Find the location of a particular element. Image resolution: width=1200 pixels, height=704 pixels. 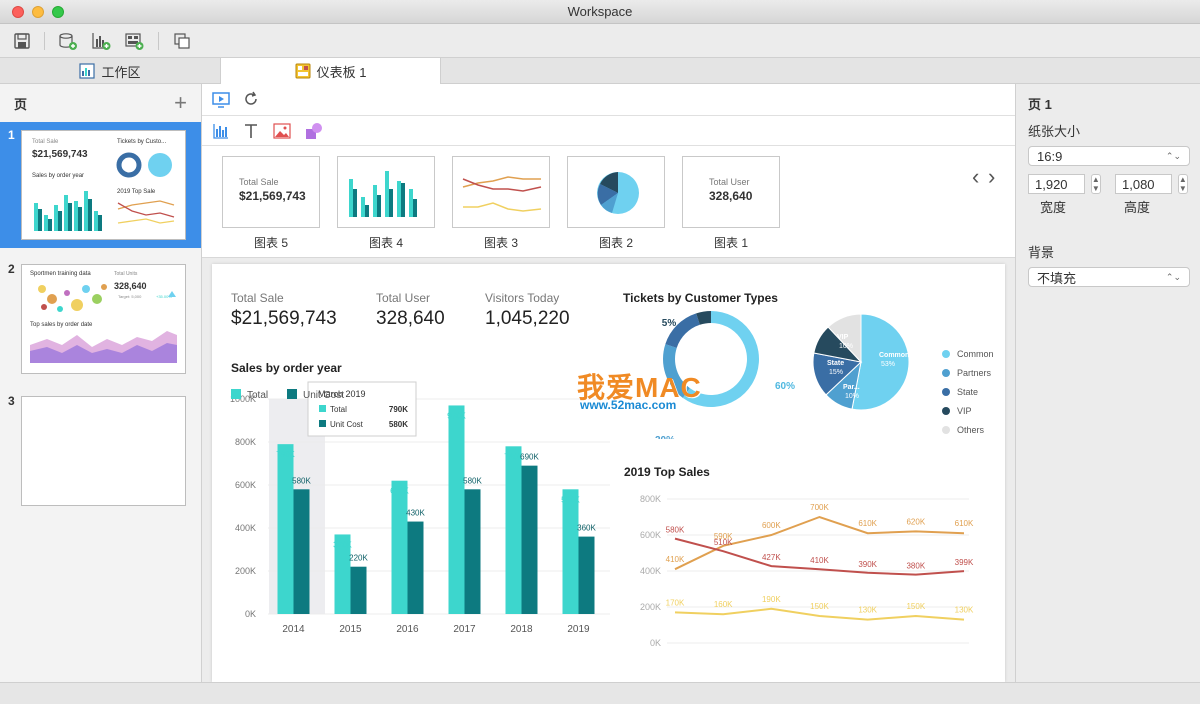

tickets-chart-title: Tickets by Customer Types is located at coordinates (700, 298).